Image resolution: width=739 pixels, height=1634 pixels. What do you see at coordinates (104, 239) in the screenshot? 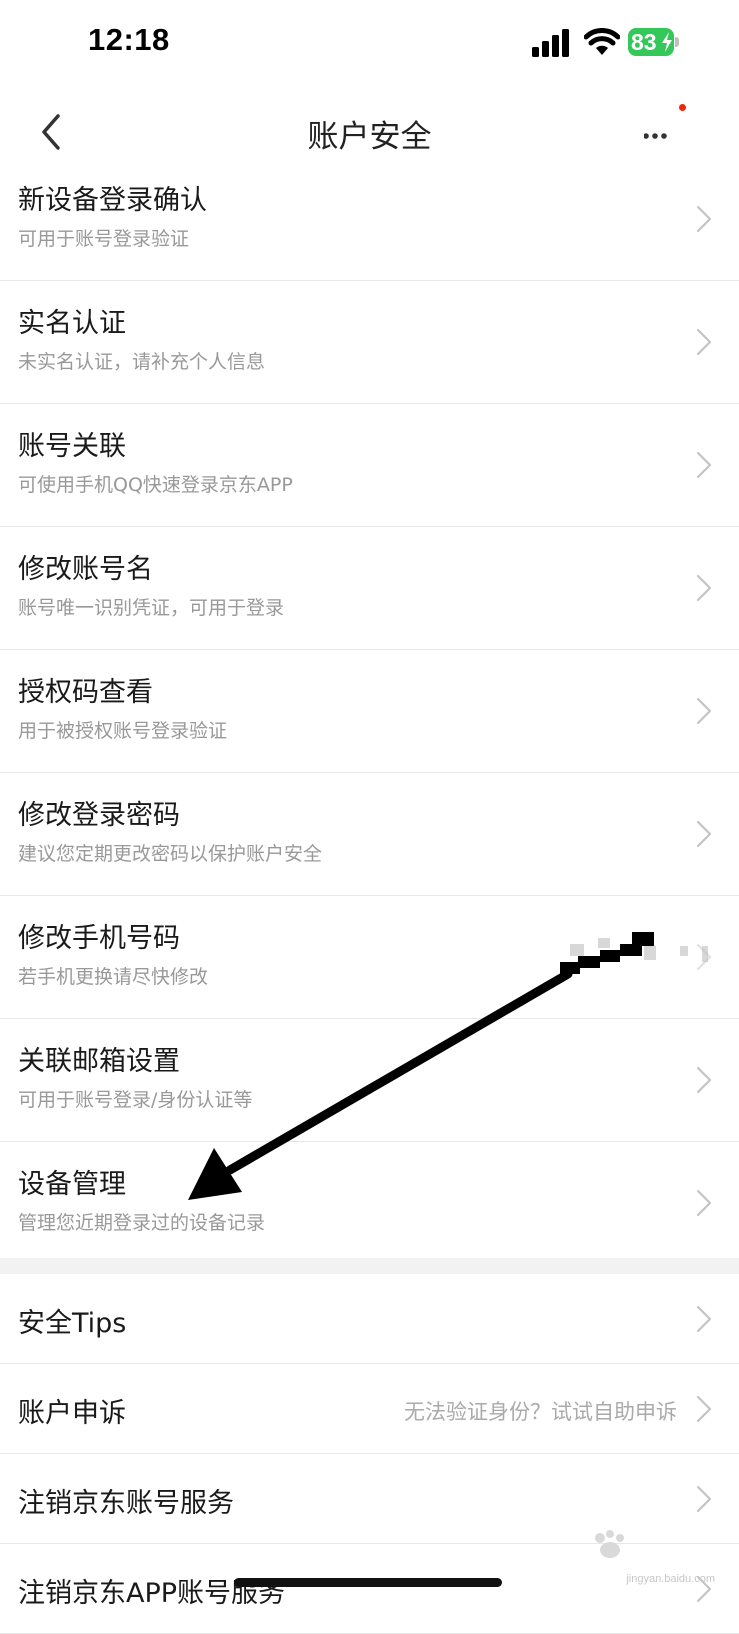
I see `item-subtitle: 可用于账号登录验证` at bounding box center [104, 239].